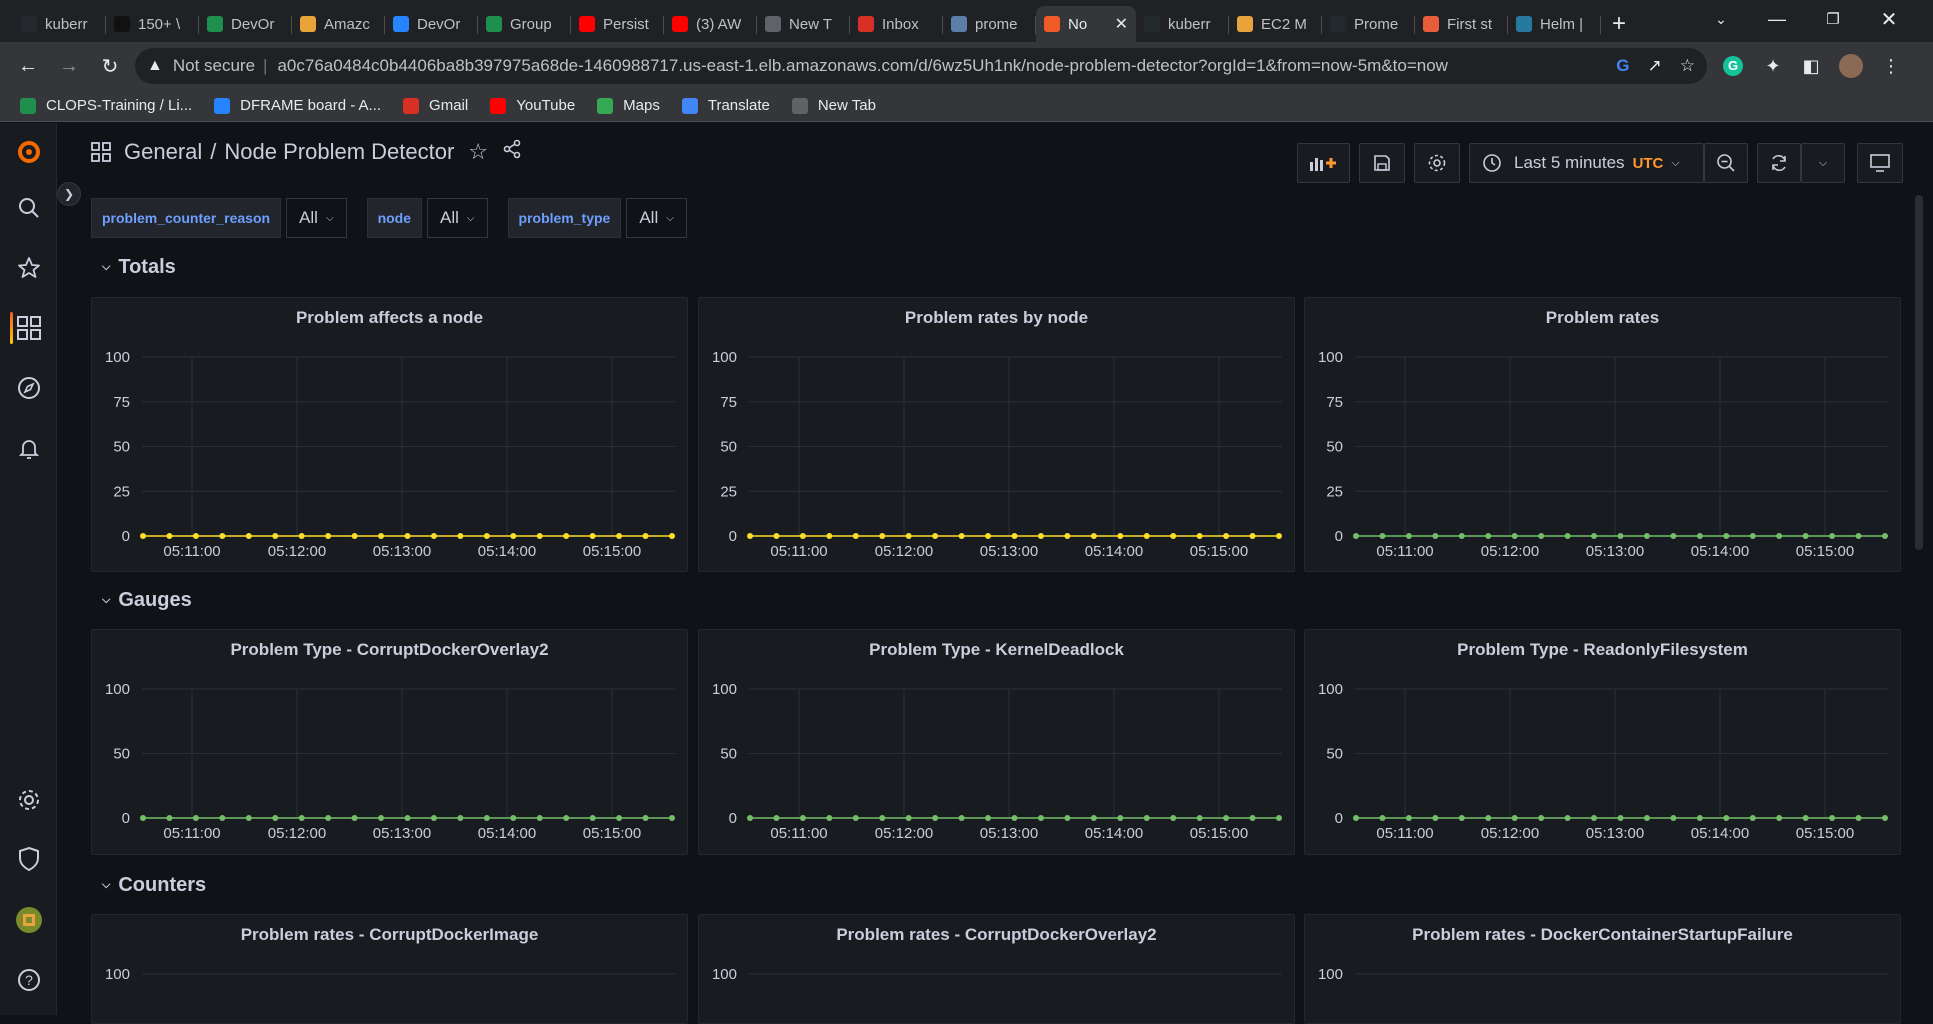 This screenshot has height=1024, width=1933. Describe the element at coordinates (1461, 24) in the screenshot. I see `browser-tab: First st` at that location.